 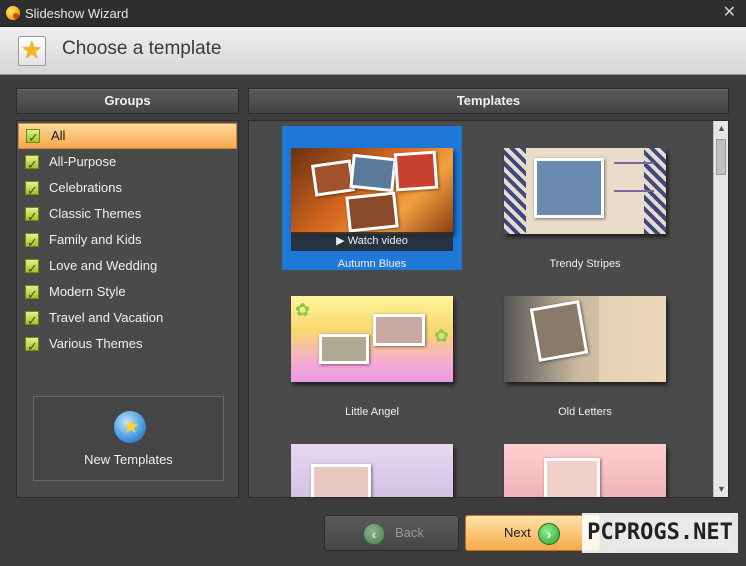 I want to click on group-item-love-and-wedding: Love and Wedding, so click(x=127, y=267).